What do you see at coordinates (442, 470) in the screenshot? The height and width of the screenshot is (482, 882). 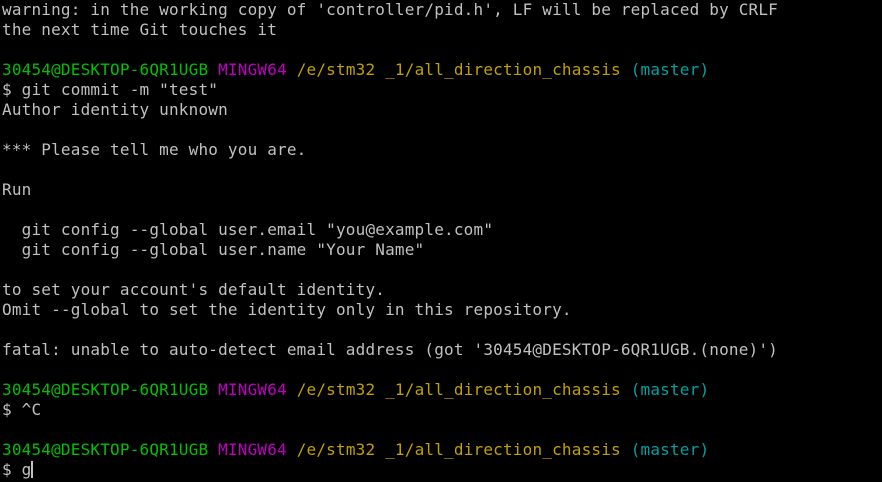 I see `command-input-line: $ g` at bounding box center [442, 470].